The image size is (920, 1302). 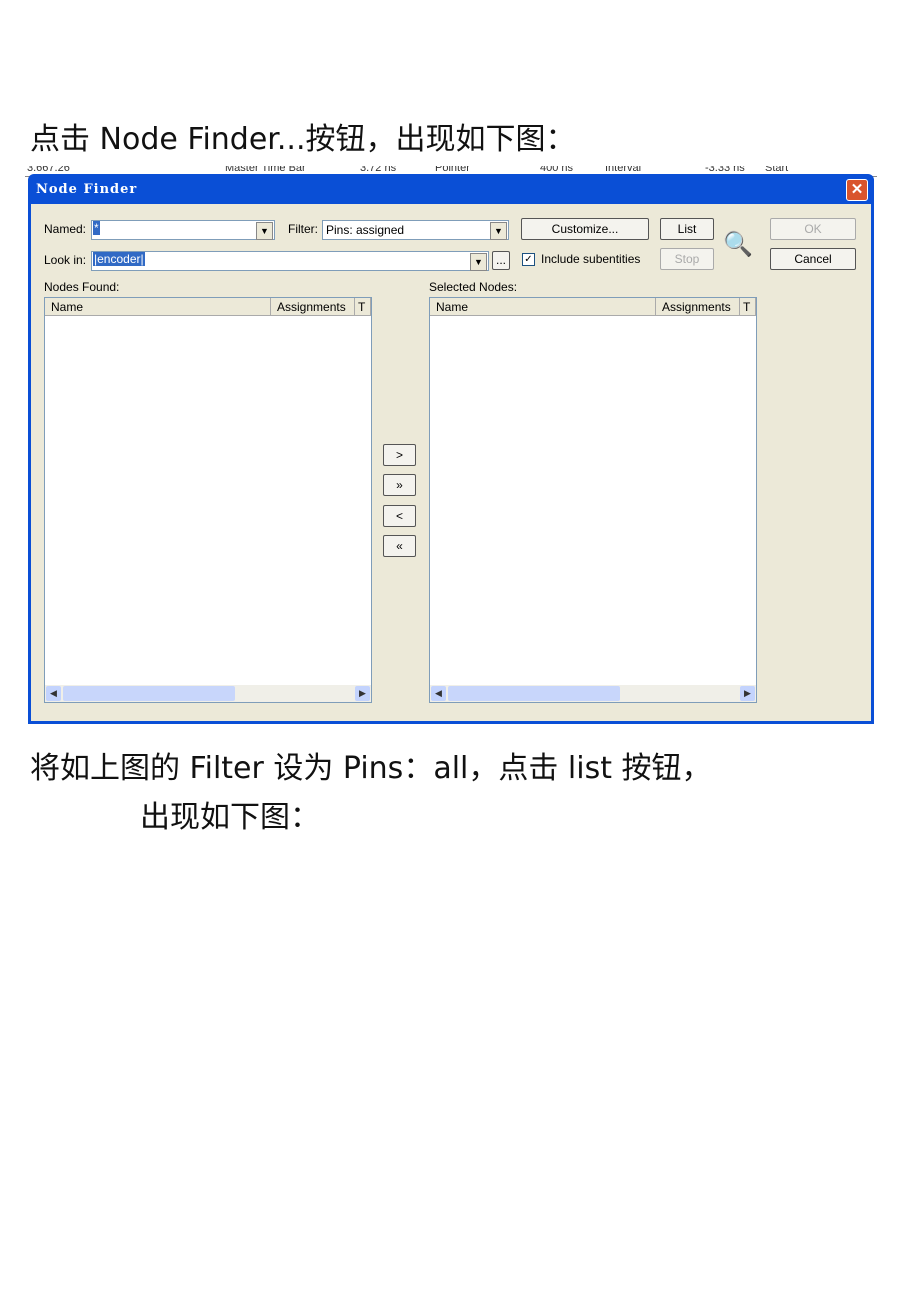 What do you see at coordinates (183, 230) in the screenshot?
I see `named-combobox: * ▼` at bounding box center [183, 230].